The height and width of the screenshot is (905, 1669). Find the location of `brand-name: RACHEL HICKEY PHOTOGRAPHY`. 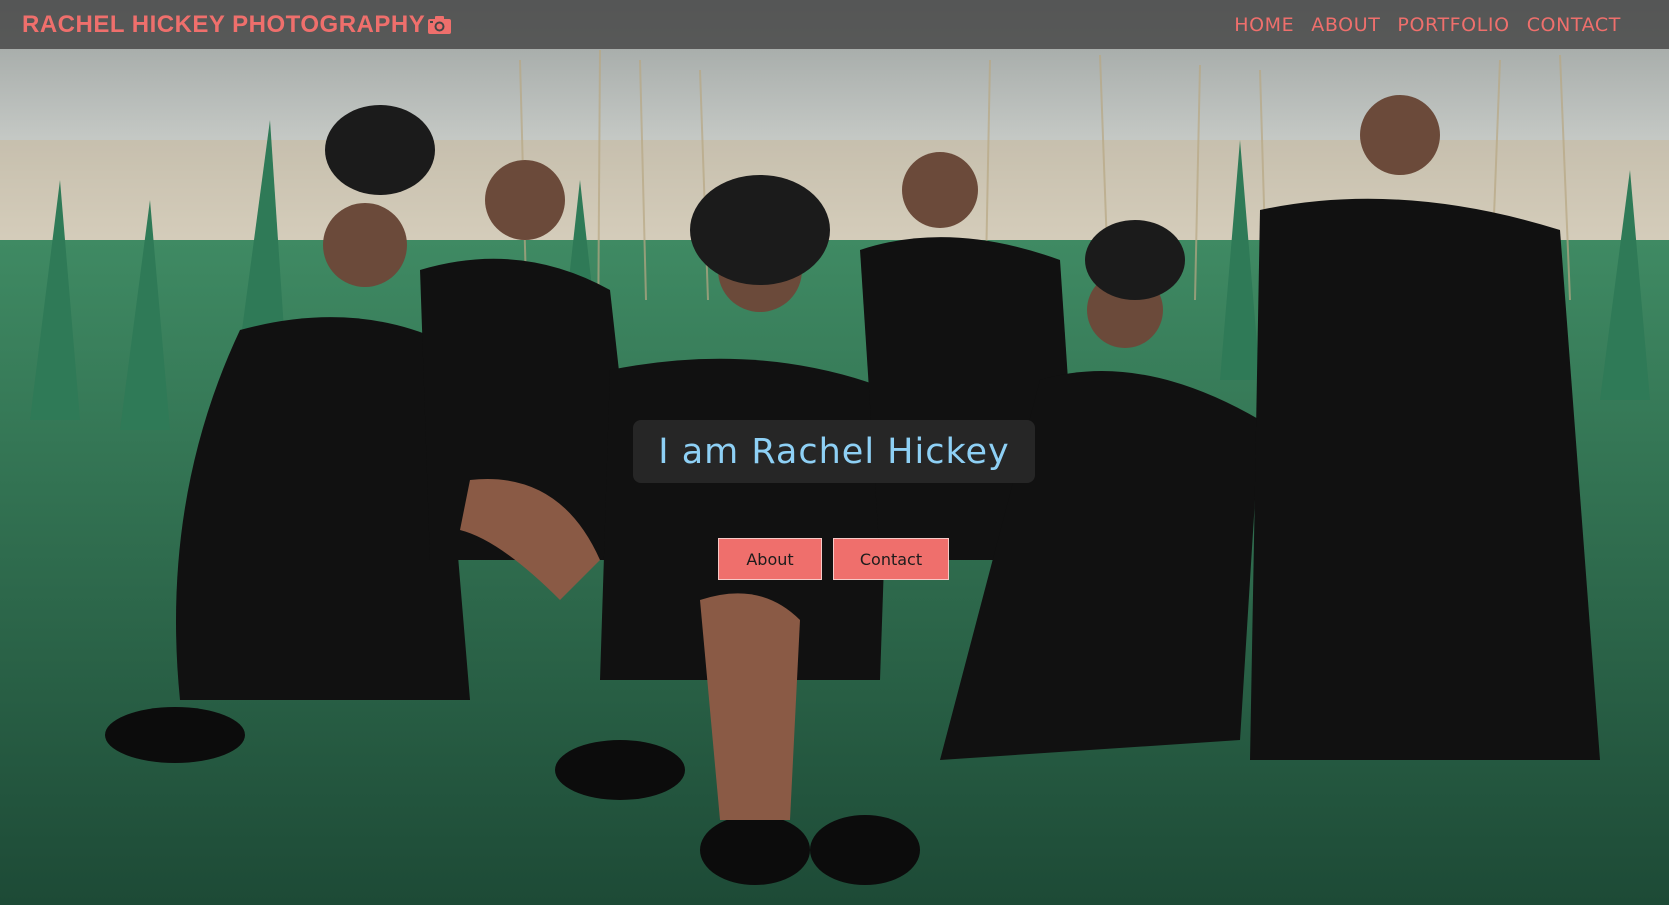

brand-name: RACHEL HICKEY PHOTOGRAPHY is located at coordinates (224, 24).